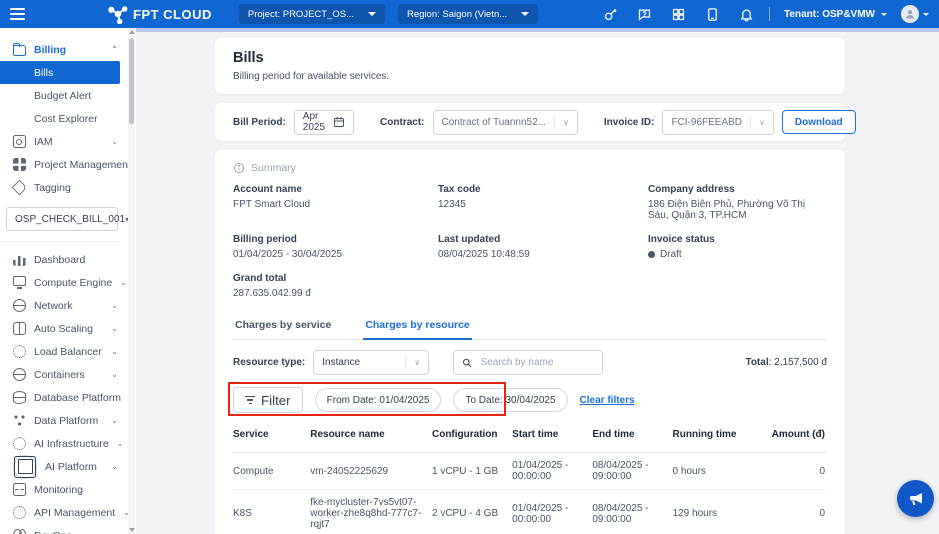 Image resolution: width=939 pixels, height=534 pixels. I want to click on bill-period-input: Apr 2025, so click(324, 122).